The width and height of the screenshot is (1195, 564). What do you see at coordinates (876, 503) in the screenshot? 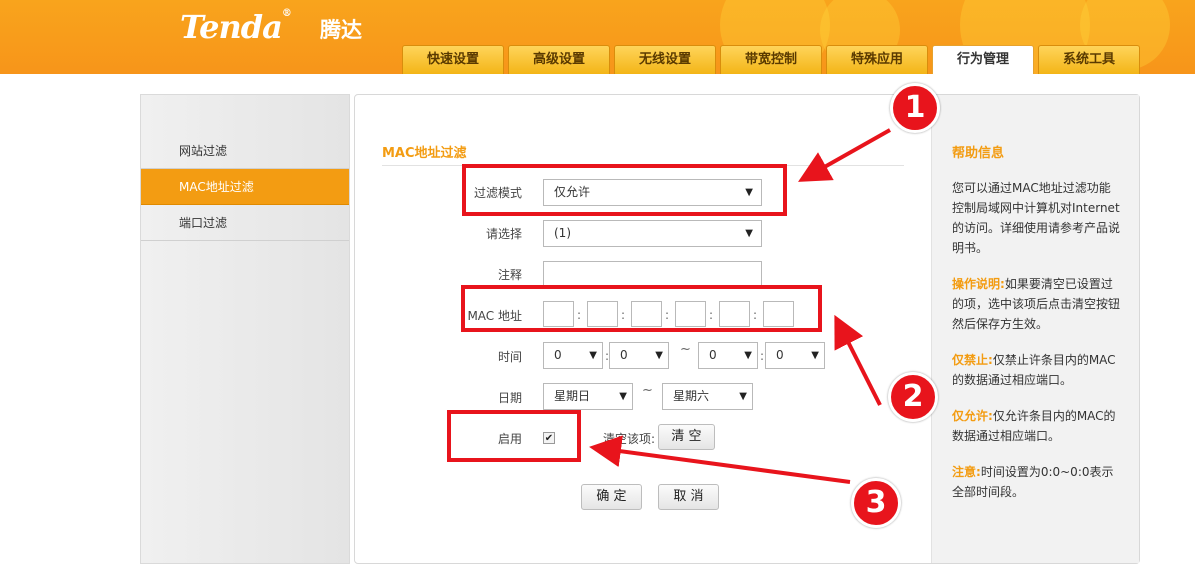
I see `annotation-marker-3: 3` at bounding box center [876, 503].